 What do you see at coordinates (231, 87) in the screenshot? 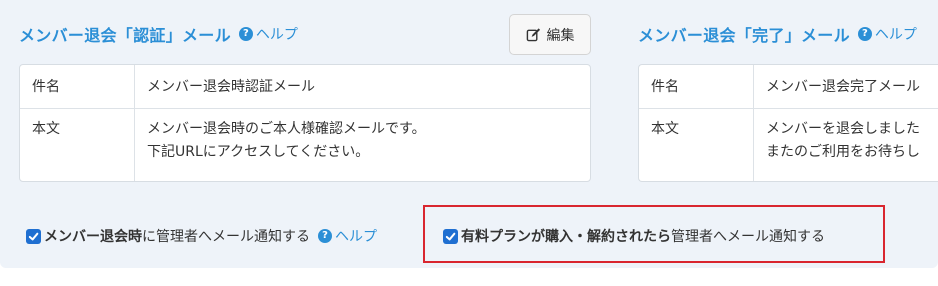
I see `subject-value: メンバー退会時認証メール` at bounding box center [231, 87].